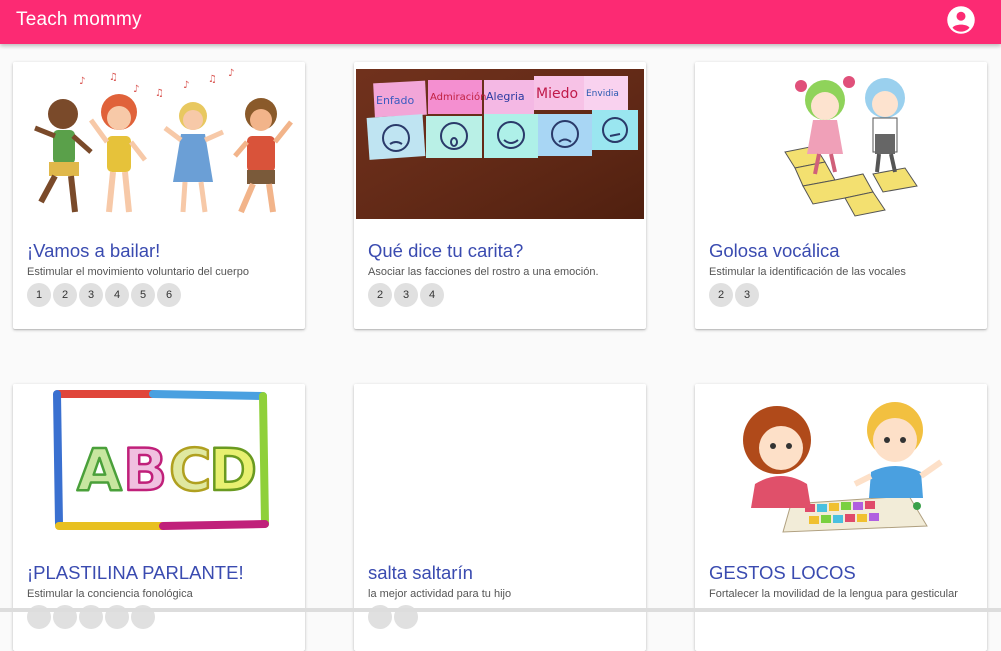 This screenshot has width=1001, height=651. Describe the element at coordinates (104, 295) in the screenshot. I see `age-chip-list: 1 2 3 4 5 6` at that location.